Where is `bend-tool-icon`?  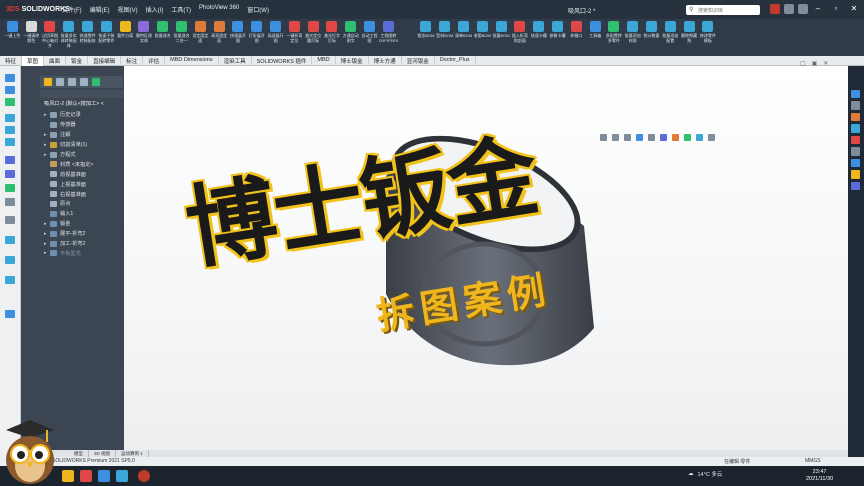 bend-tool-icon is located at coordinates (10, 280).